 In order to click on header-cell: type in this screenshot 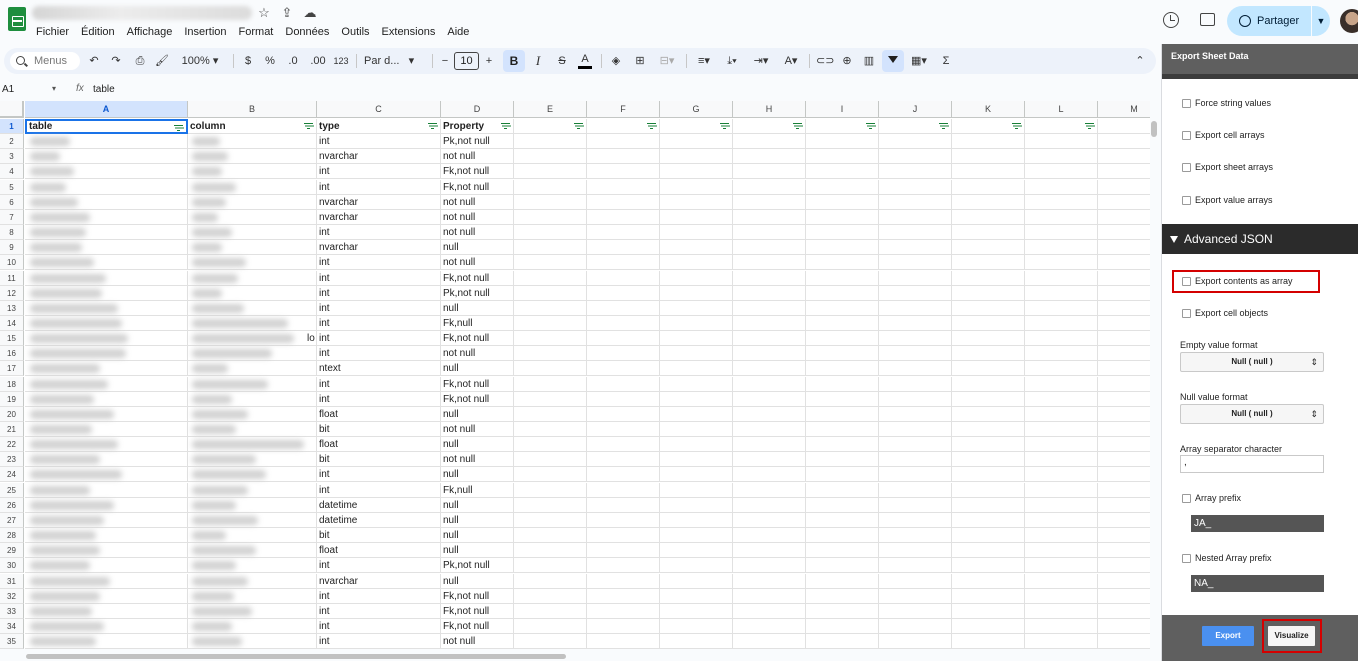, I will do `click(379, 126)`.